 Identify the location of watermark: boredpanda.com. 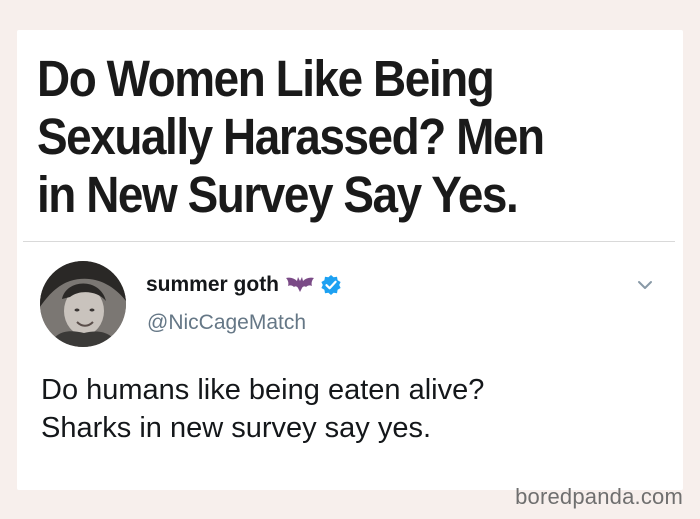
(599, 496).